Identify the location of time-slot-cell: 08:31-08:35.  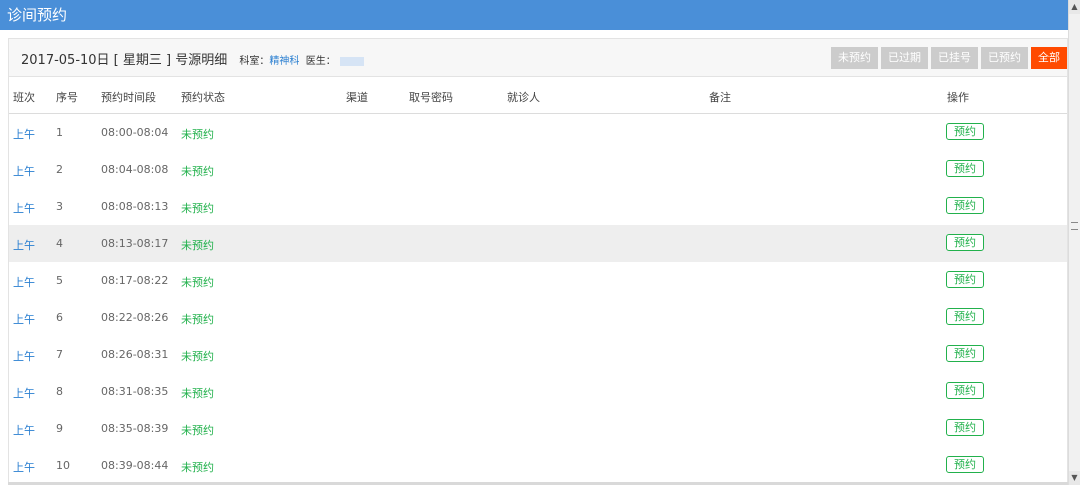
(135, 391).